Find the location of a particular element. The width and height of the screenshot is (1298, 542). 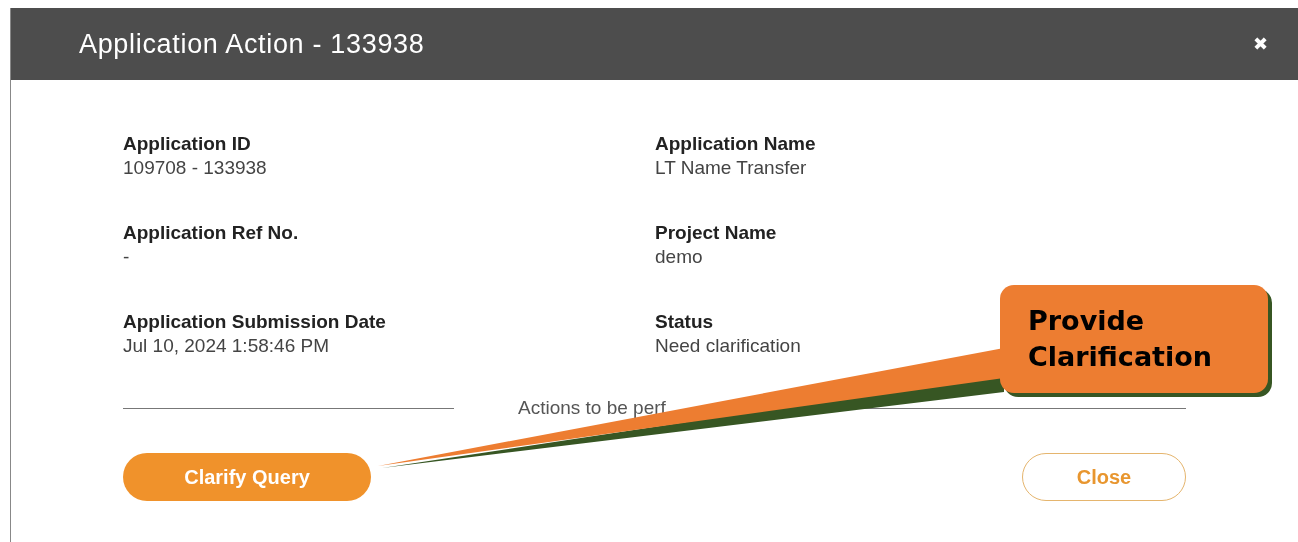

field-label: Status is located at coordinates (684, 322).